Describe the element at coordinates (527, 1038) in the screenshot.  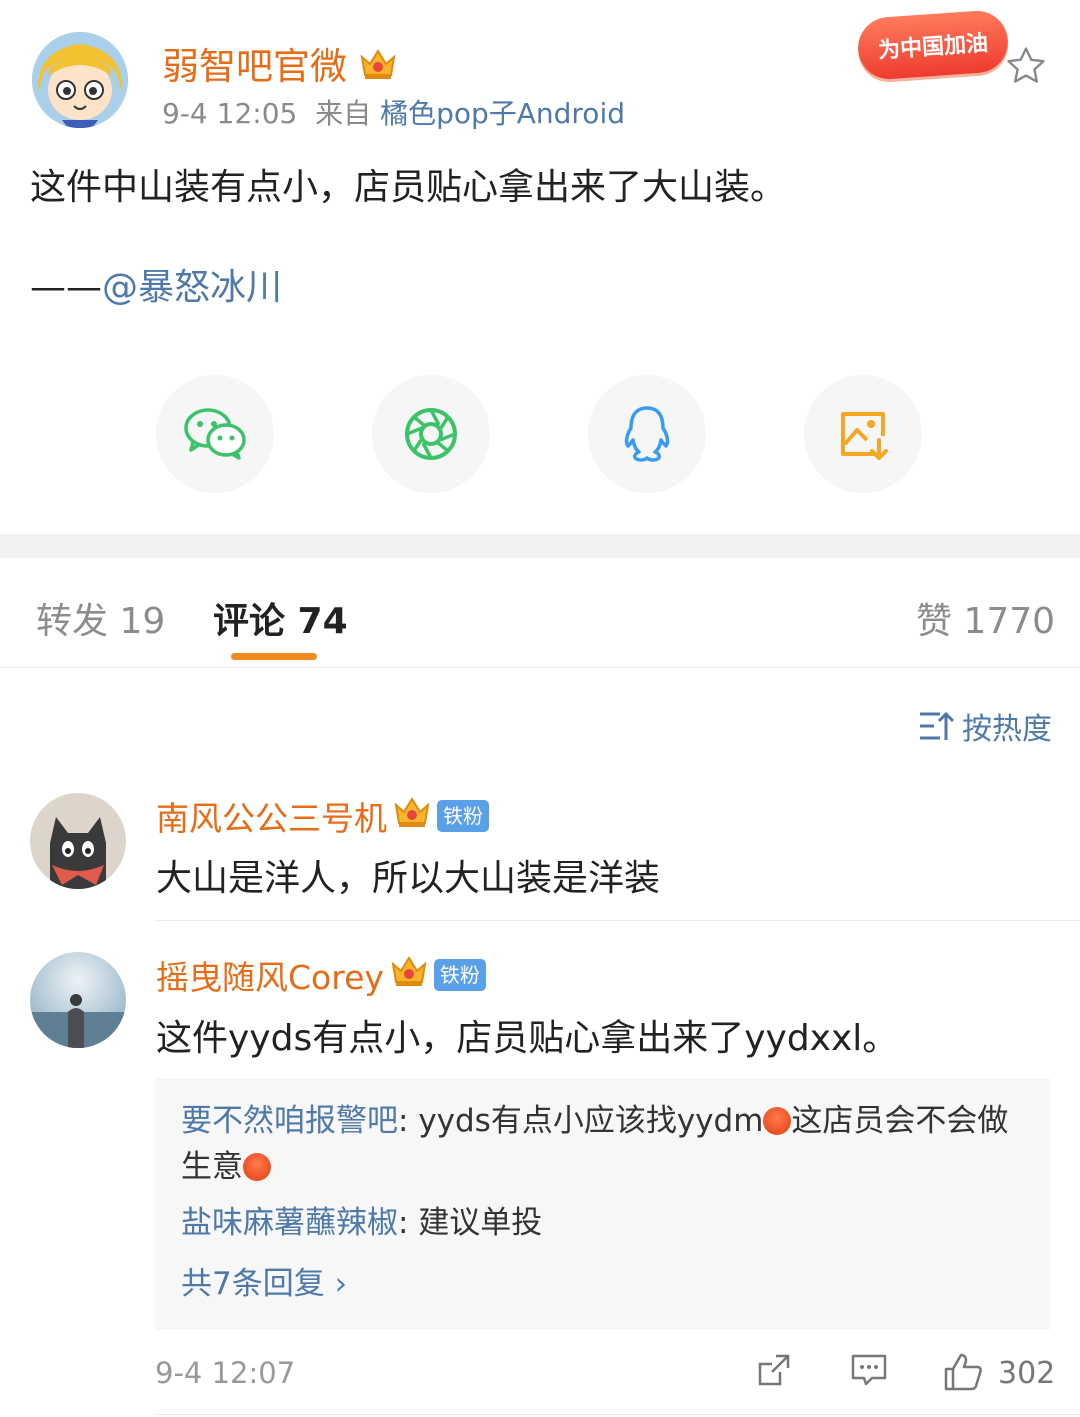
I see `comment-text: 这件yyds有点小，店员贴心拿出来了yydxxl。` at that location.